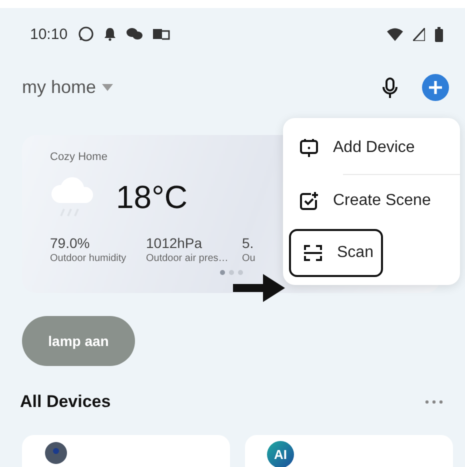 Image resolution: width=465 pixels, height=467 pixels. What do you see at coordinates (89, 258) in the screenshot?
I see `stat-label: Outdoor humidity` at bounding box center [89, 258].